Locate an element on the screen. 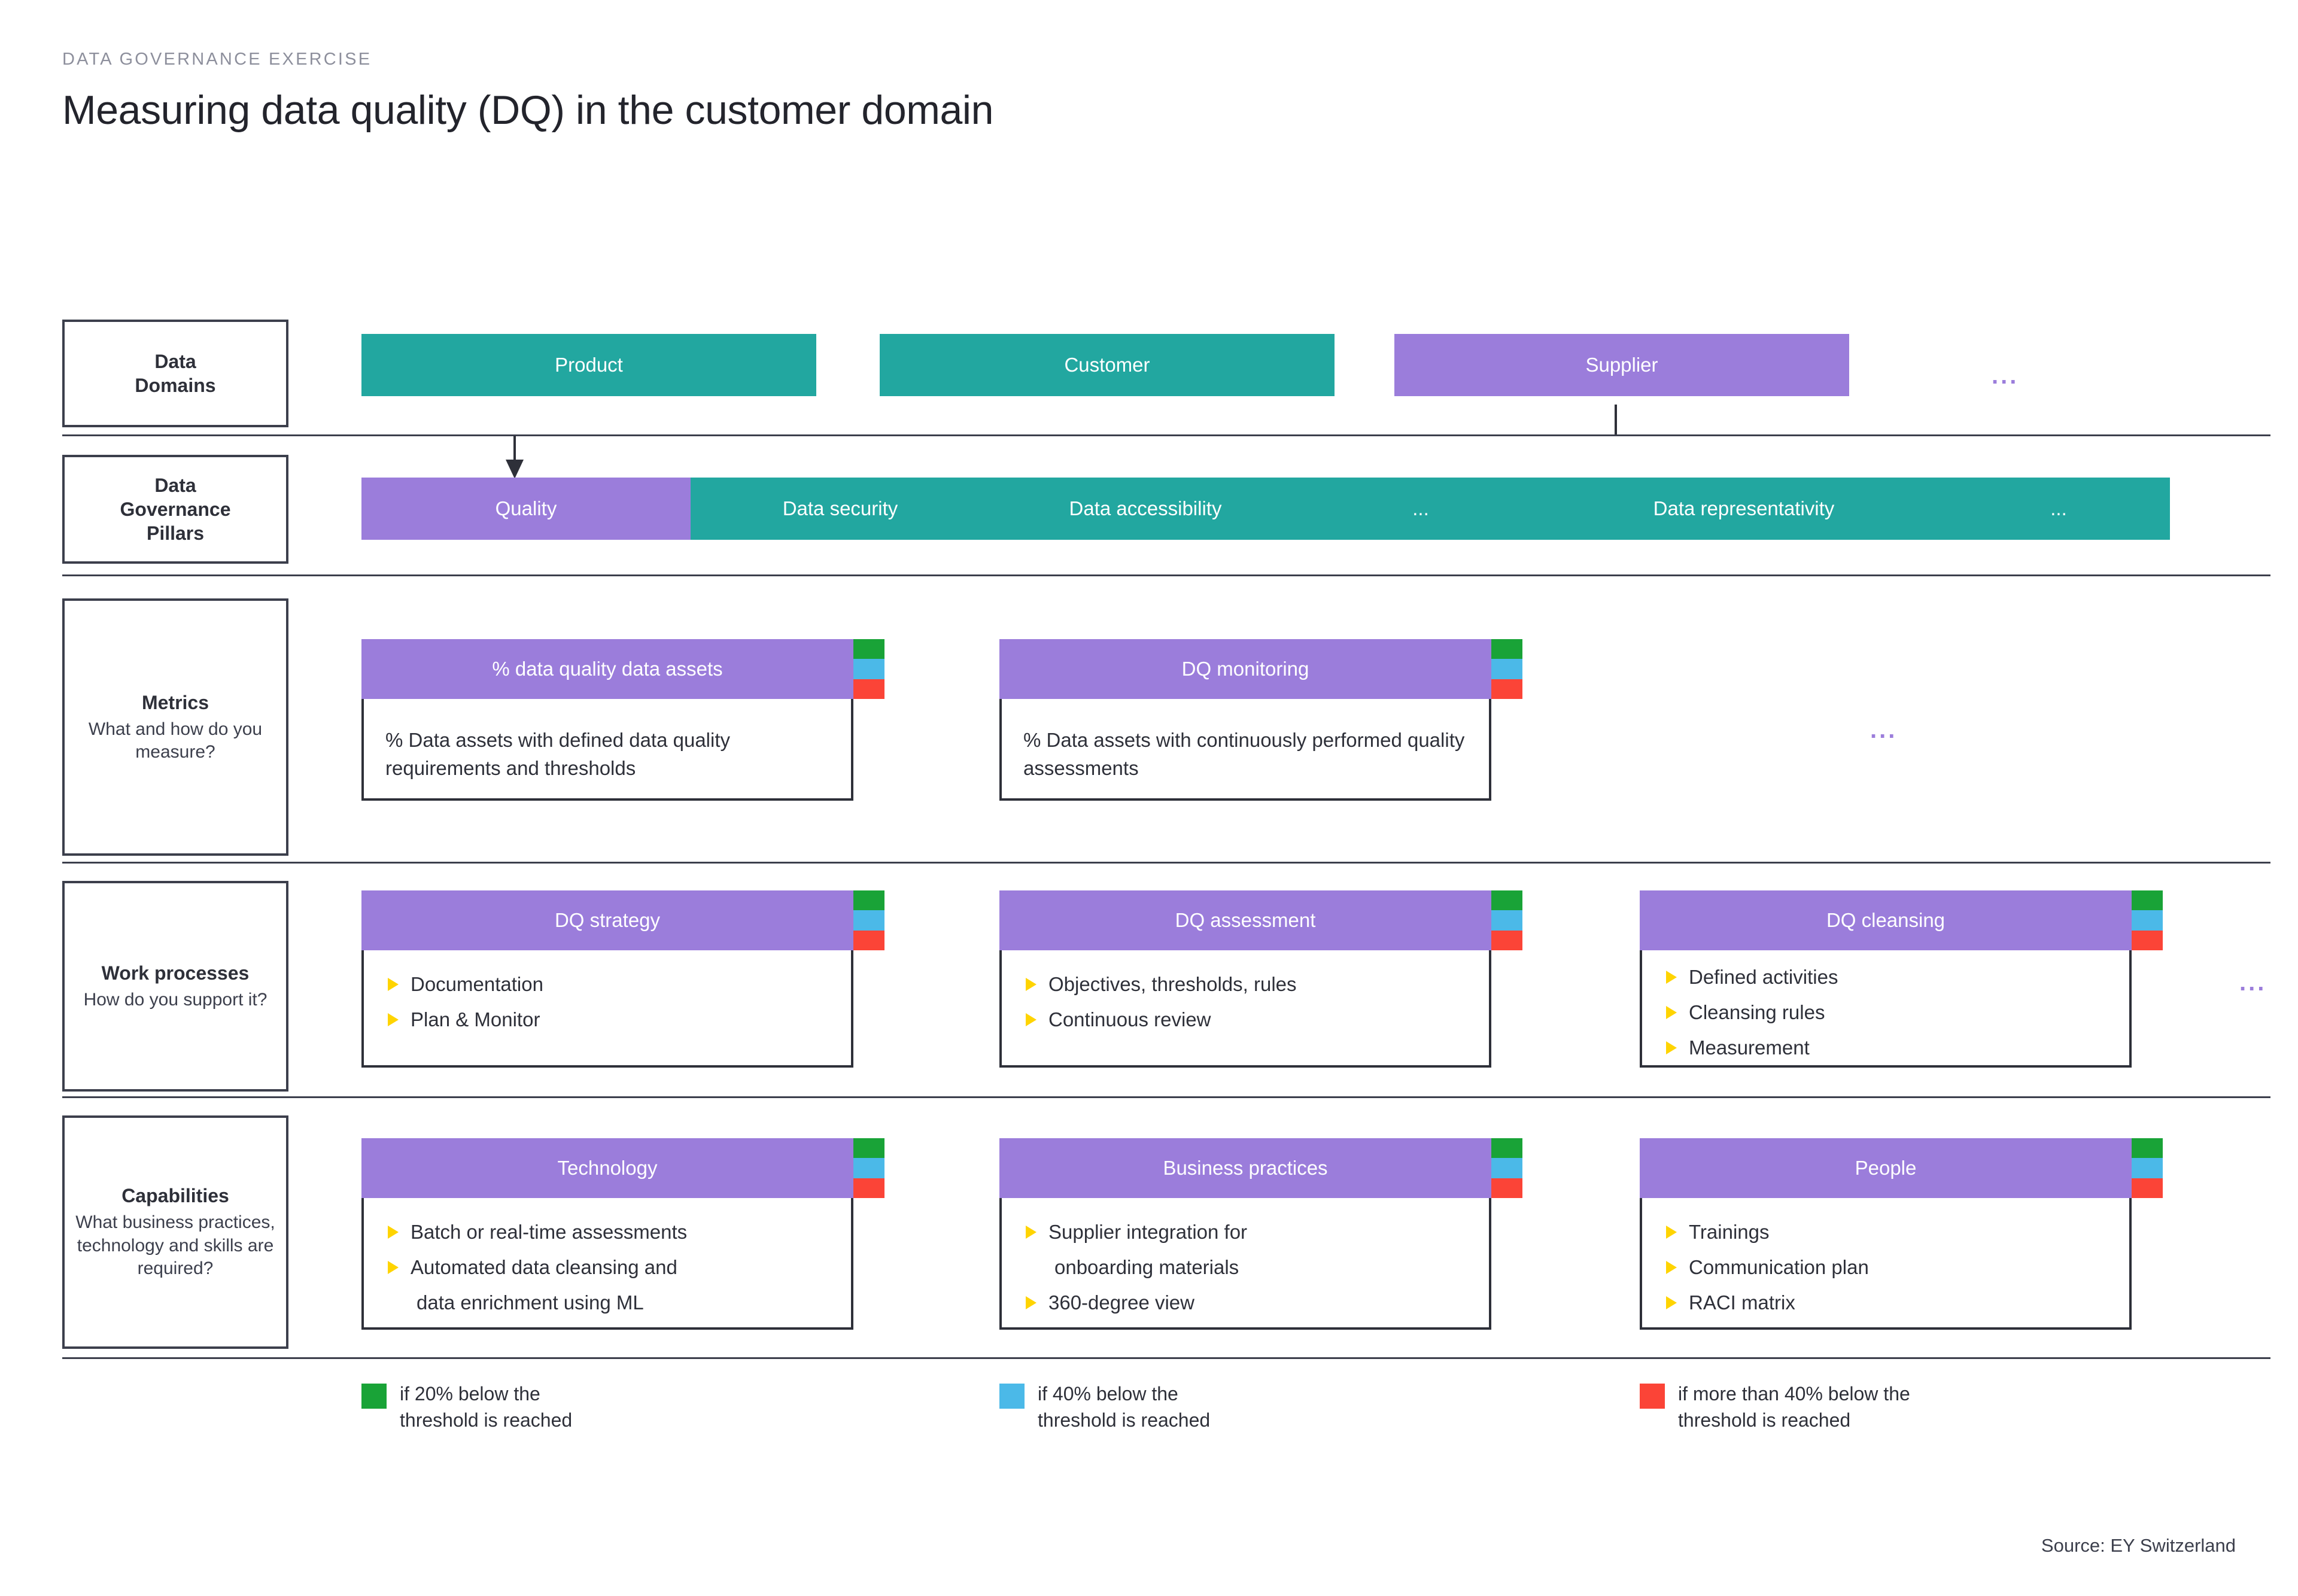 This screenshot has height=1596, width=2298. legend-text-blue: if 40% below the threshold is reached is located at coordinates (1124, 1407).